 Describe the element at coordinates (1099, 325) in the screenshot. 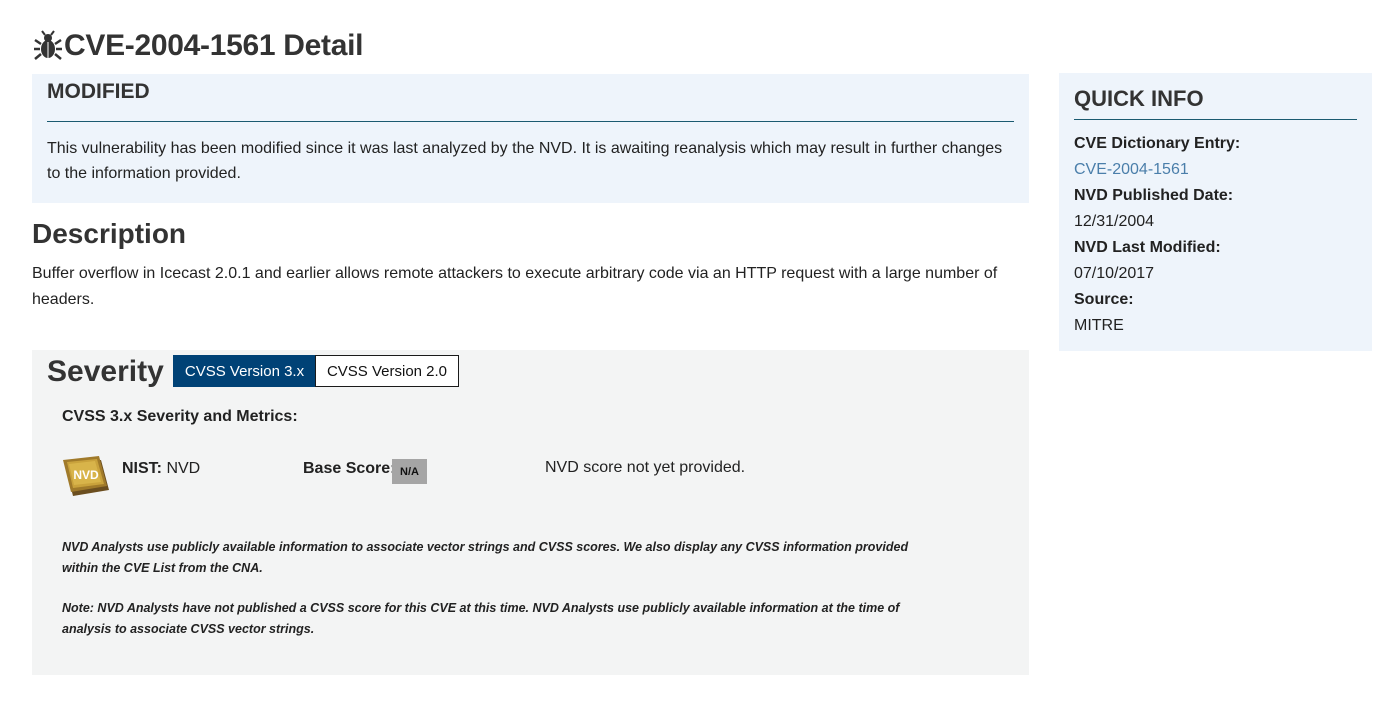

I see `source-value: MITRE` at that location.